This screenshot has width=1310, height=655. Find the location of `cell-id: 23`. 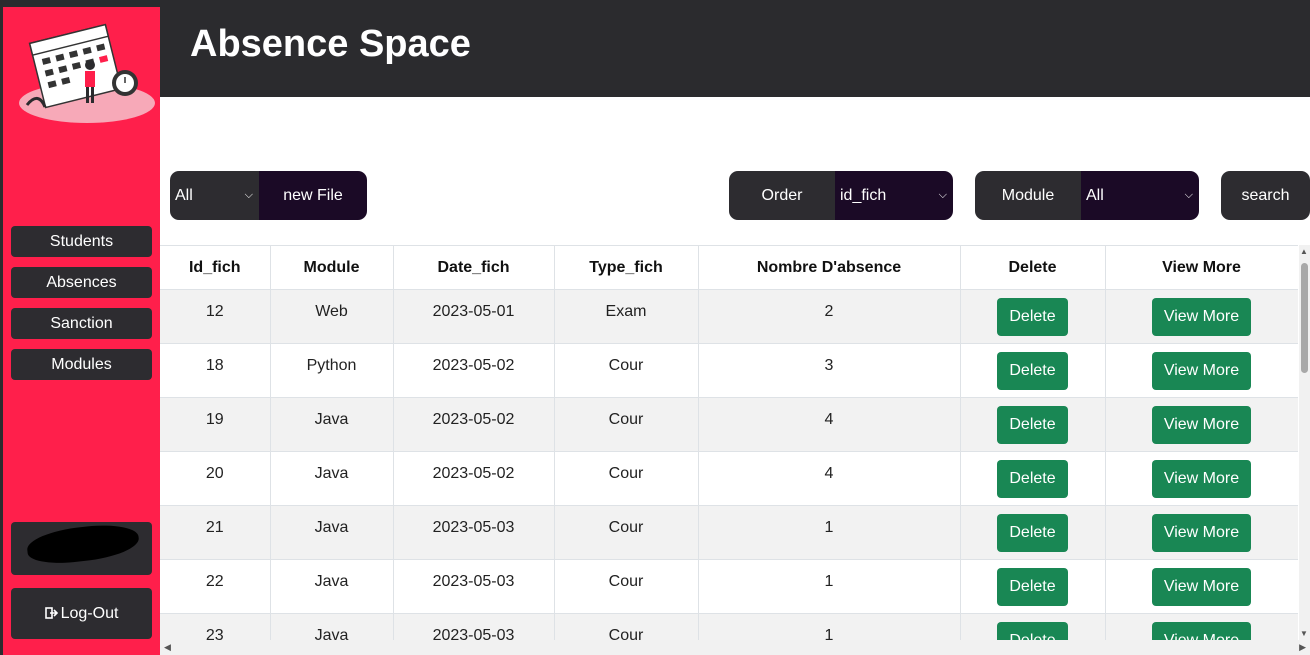

cell-id: 23 is located at coordinates (215, 626).